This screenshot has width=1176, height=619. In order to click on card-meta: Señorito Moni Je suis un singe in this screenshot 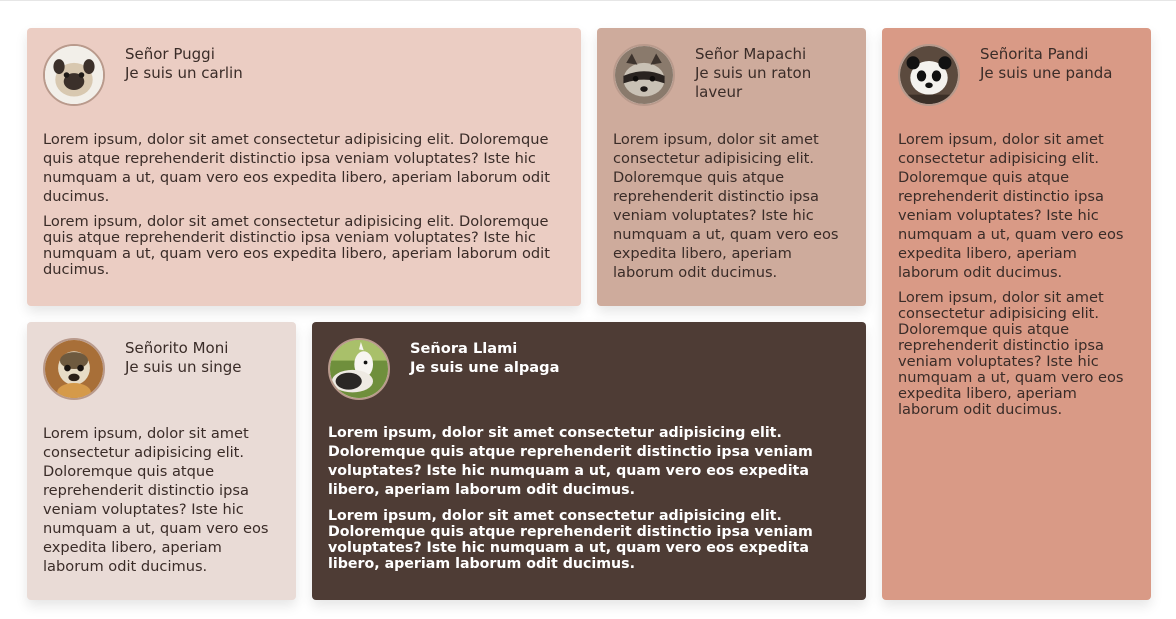, I will do `click(183, 358)`.